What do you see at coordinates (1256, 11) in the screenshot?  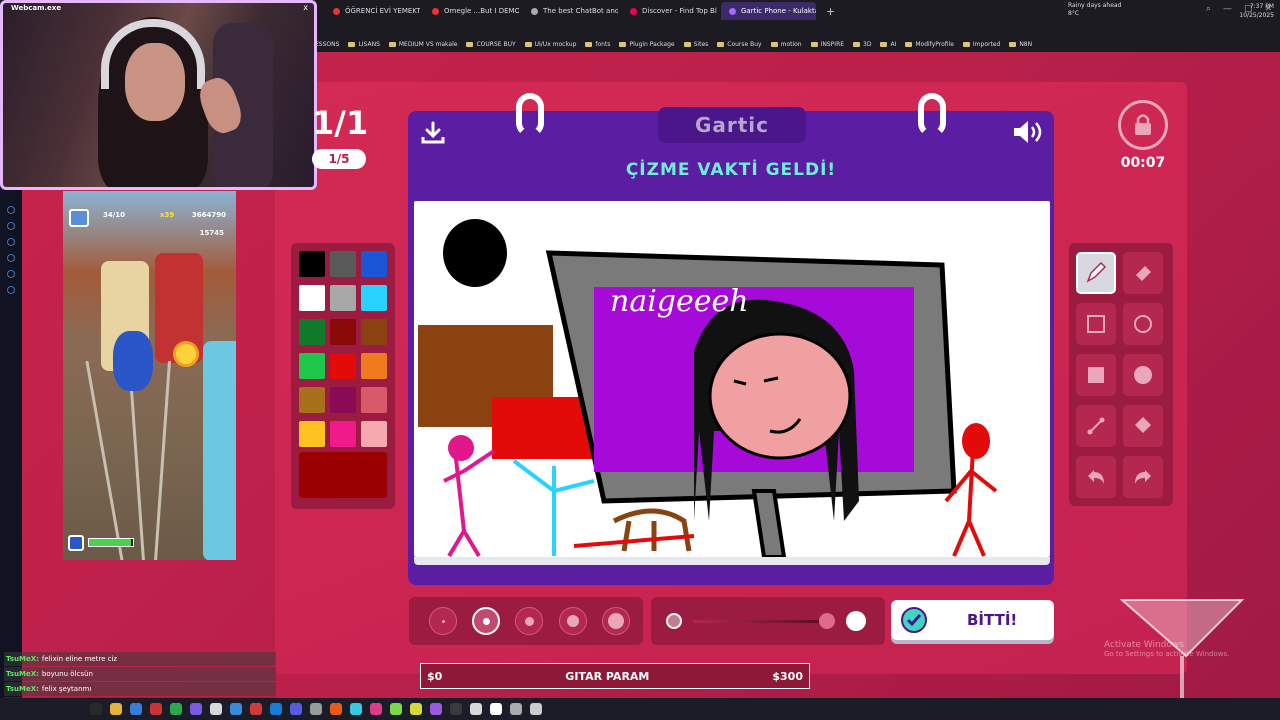 I see `clock: 7:37 PM 10/25/2025` at bounding box center [1256, 11].